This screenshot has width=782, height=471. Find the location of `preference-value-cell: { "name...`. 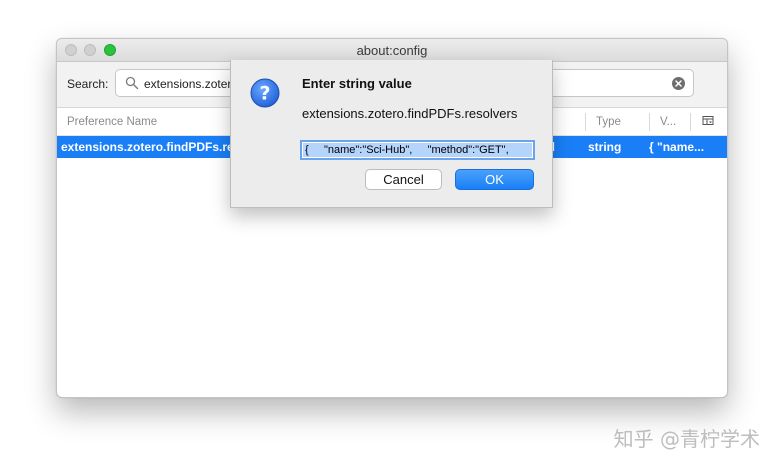

preference-value-cell: { "name... is located at coordinates (677, 147).